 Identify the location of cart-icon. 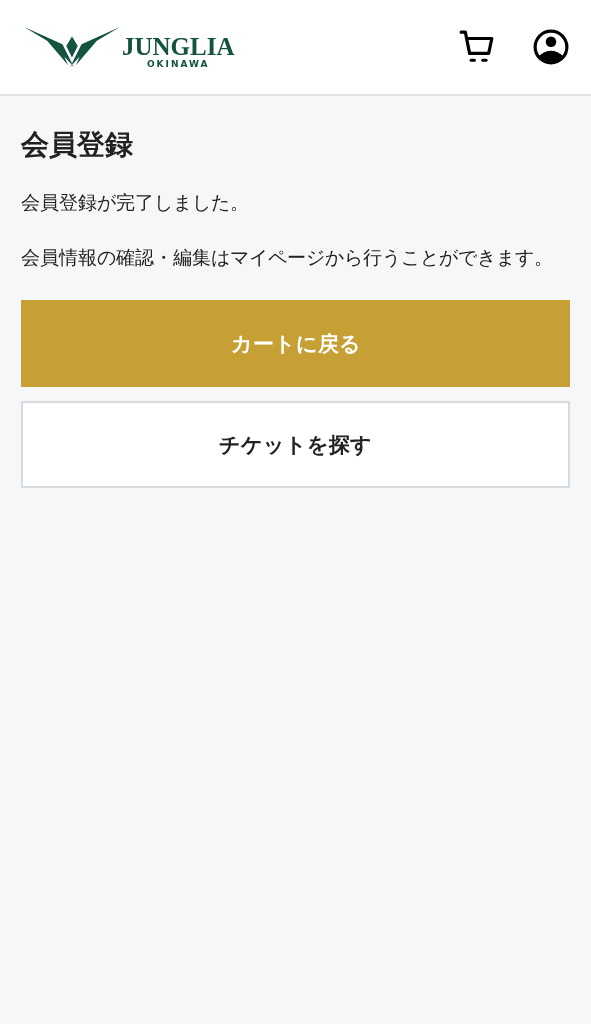
(477, 47).